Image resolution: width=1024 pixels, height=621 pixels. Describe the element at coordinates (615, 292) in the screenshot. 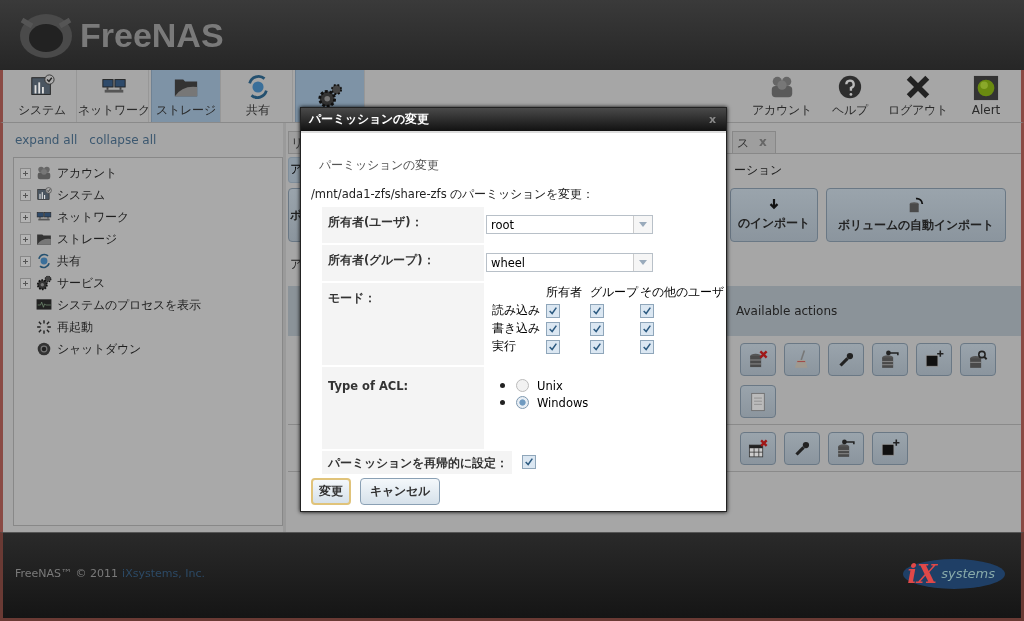

I see `column-header: グループ` at that location.